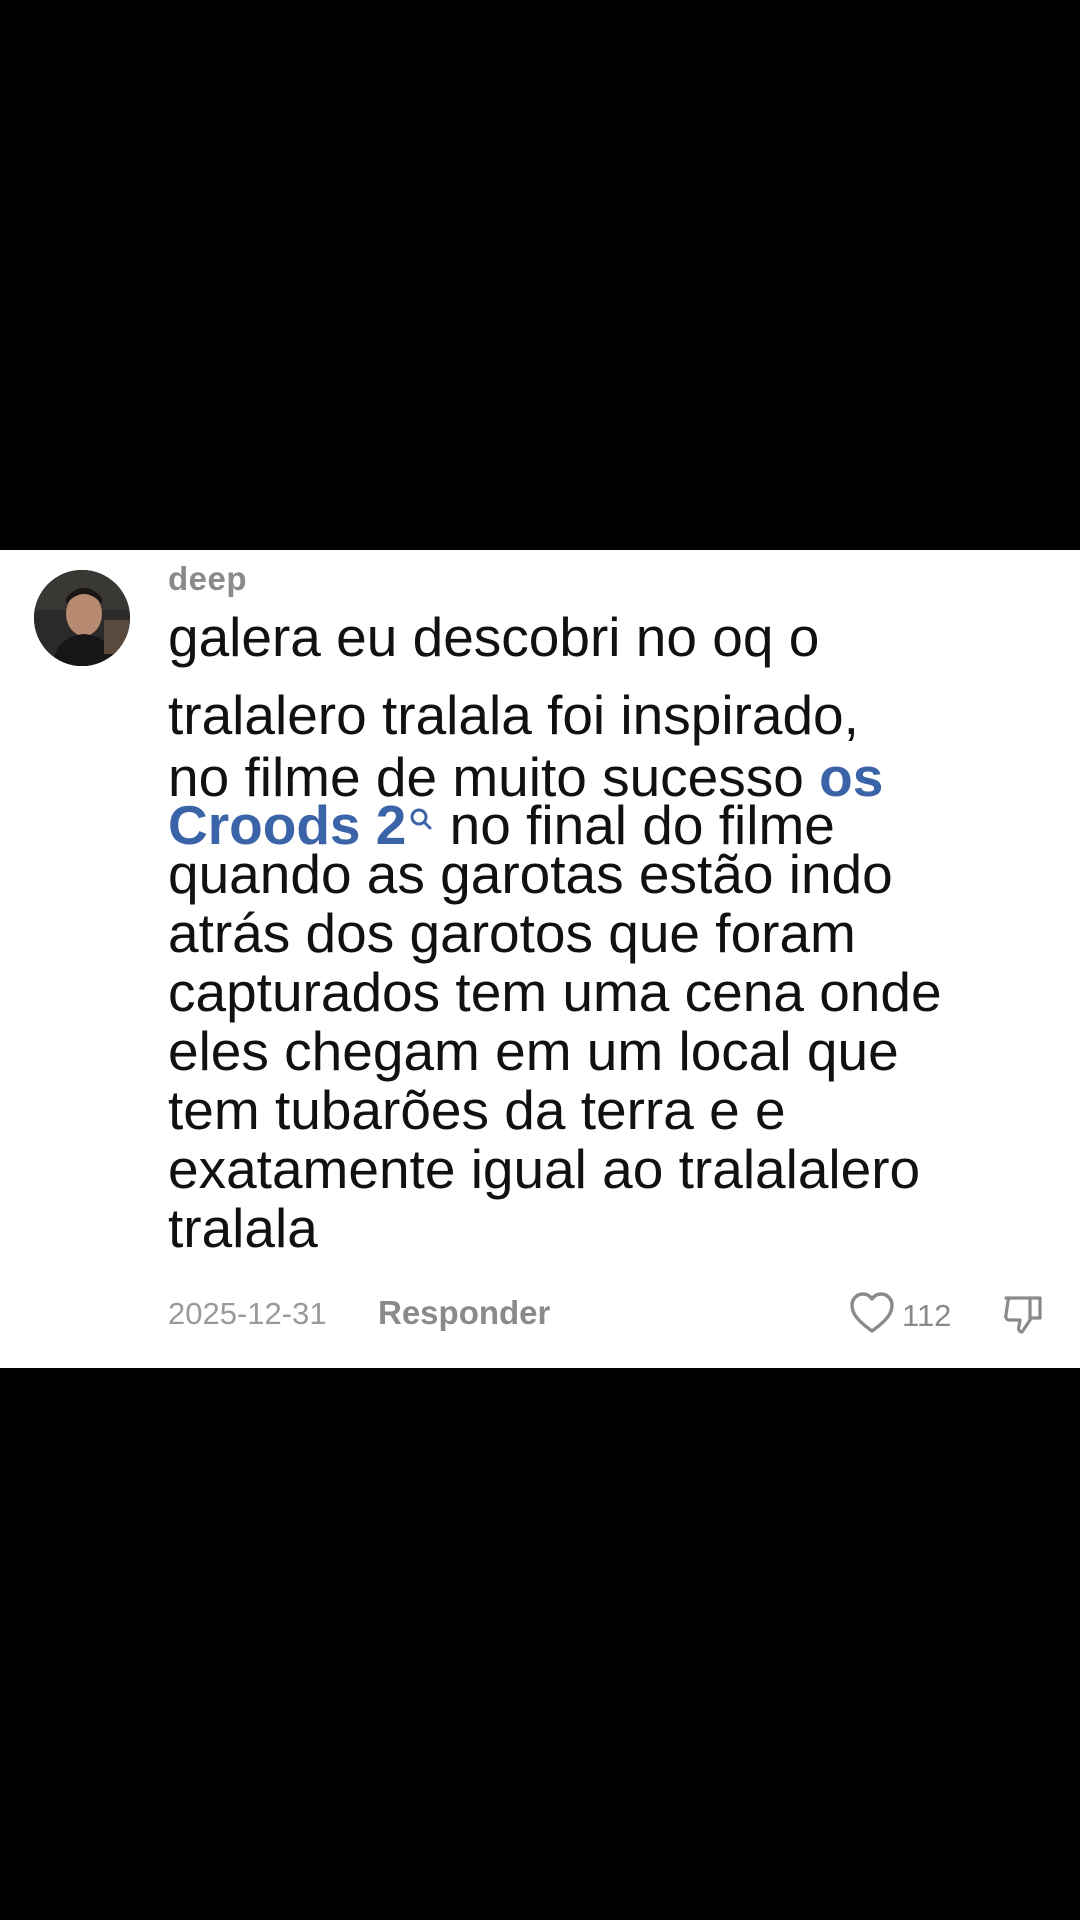  What do you see at coordinates (530, 874) in the screenshot?
I see `comment-line: quando as garotas estão indo` at bounding box center [530, 874].